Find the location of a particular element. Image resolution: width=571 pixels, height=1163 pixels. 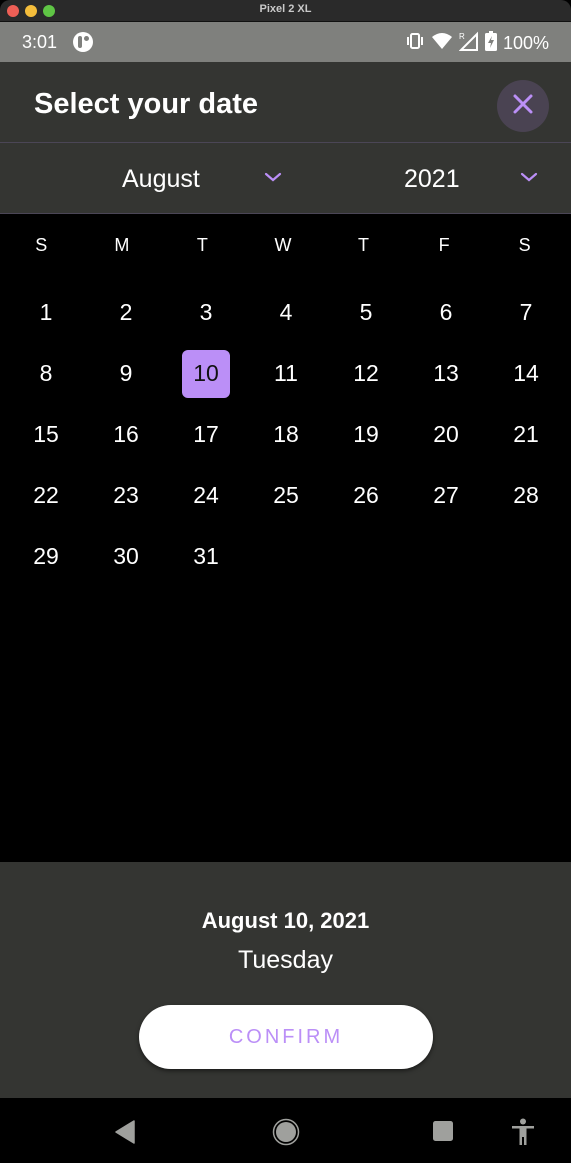

day-cell: 4 is located at coordinates (286, 312).